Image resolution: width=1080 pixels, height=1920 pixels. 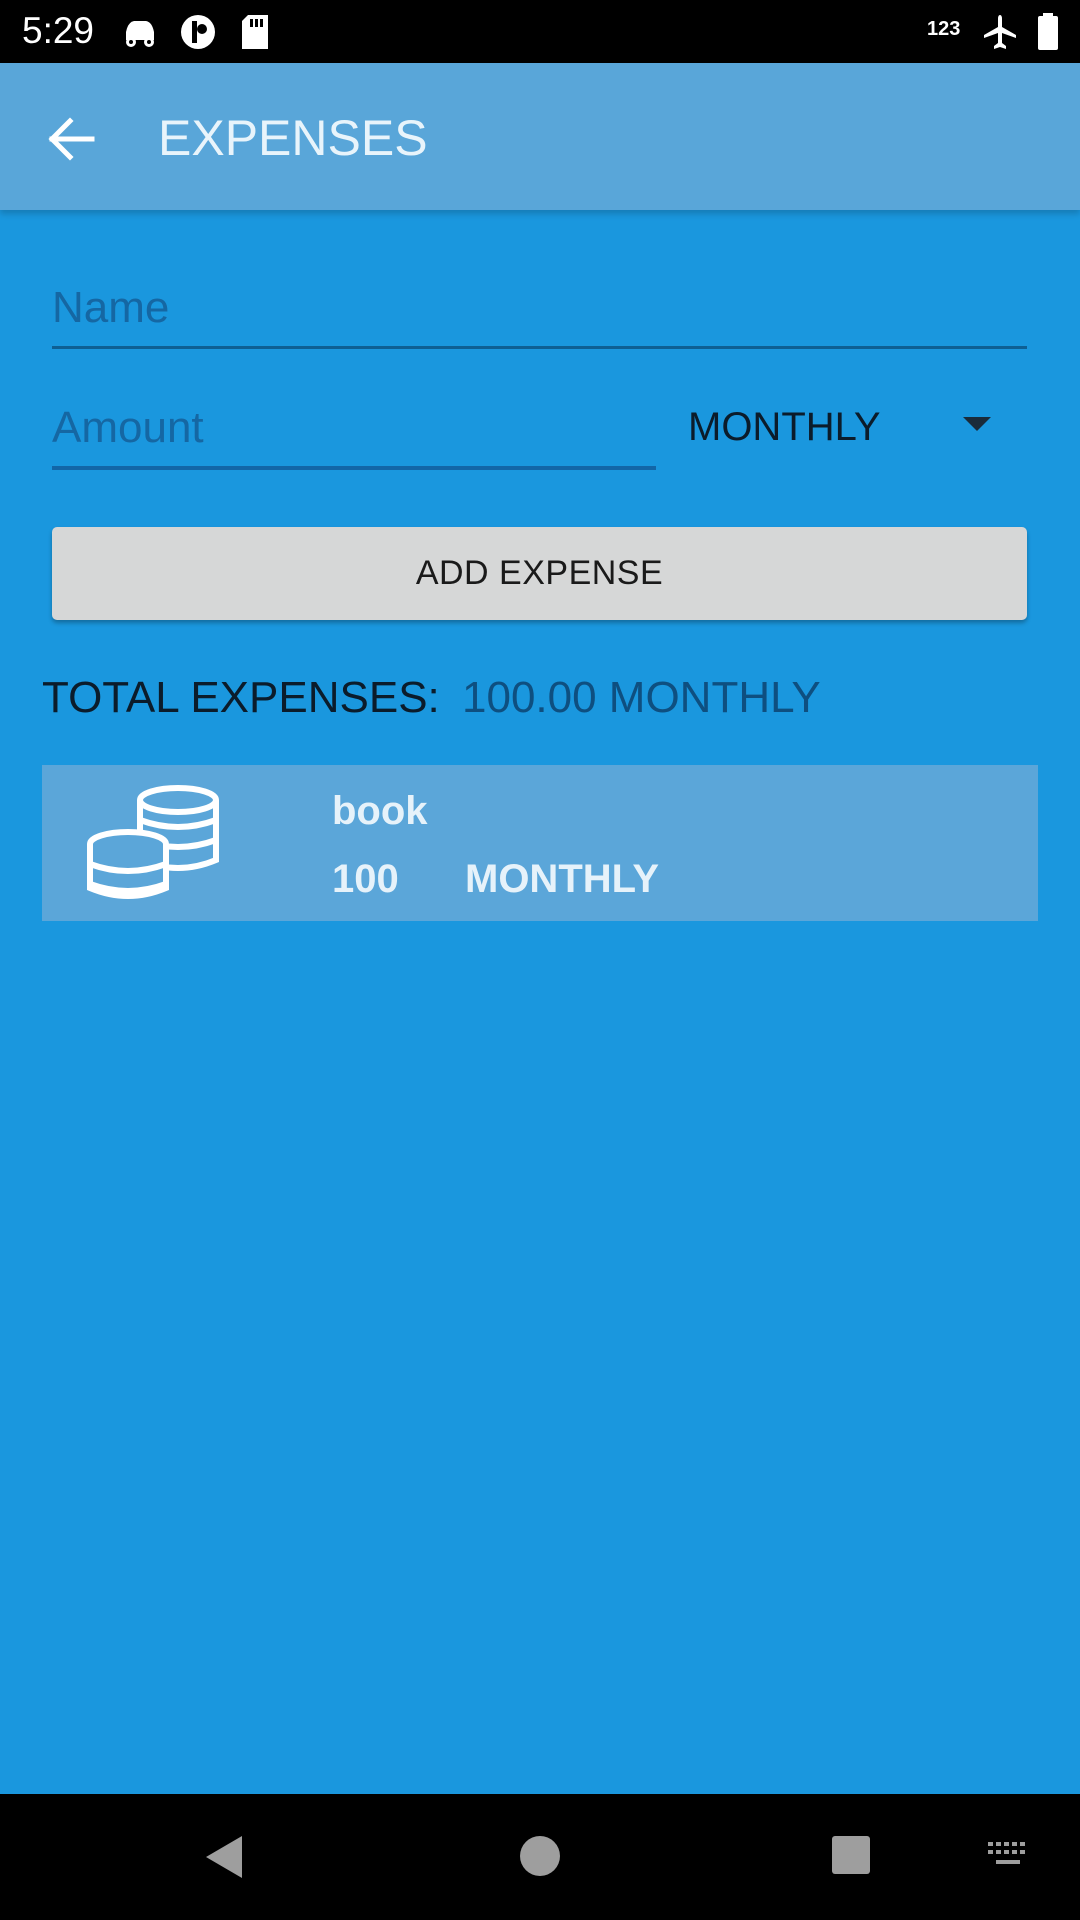 What do you see at coordinates (944, 29) in the screenshot?
I see `network-type-label: 123` at bounding box center [944, 29].